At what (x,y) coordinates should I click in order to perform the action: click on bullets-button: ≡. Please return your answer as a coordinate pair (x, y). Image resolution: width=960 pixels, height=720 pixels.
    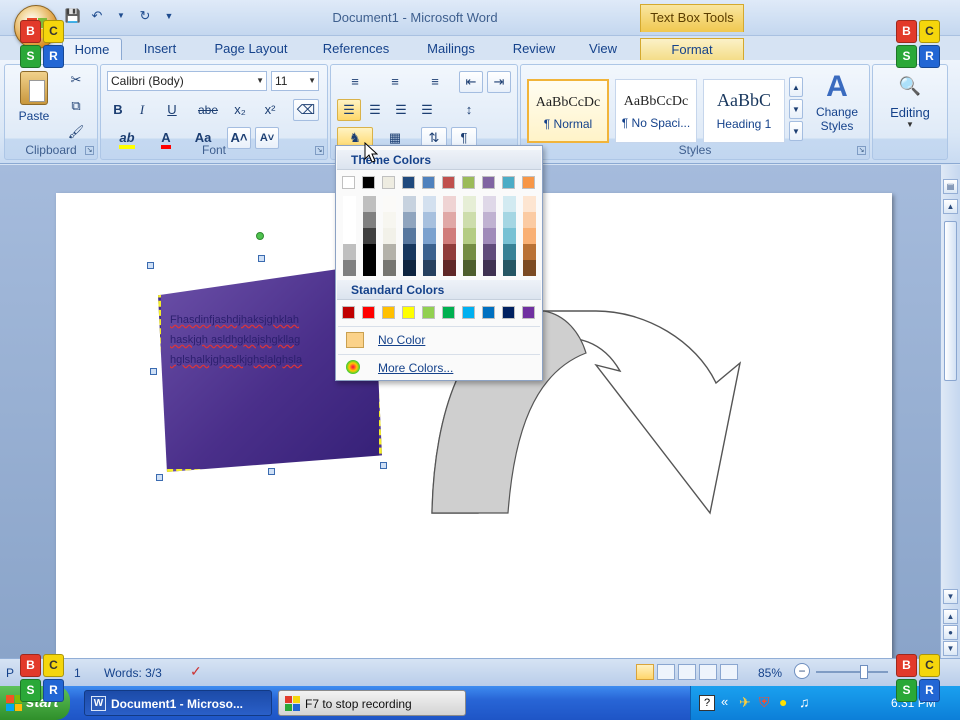
    Looking at the image, I should click on (355, 82).